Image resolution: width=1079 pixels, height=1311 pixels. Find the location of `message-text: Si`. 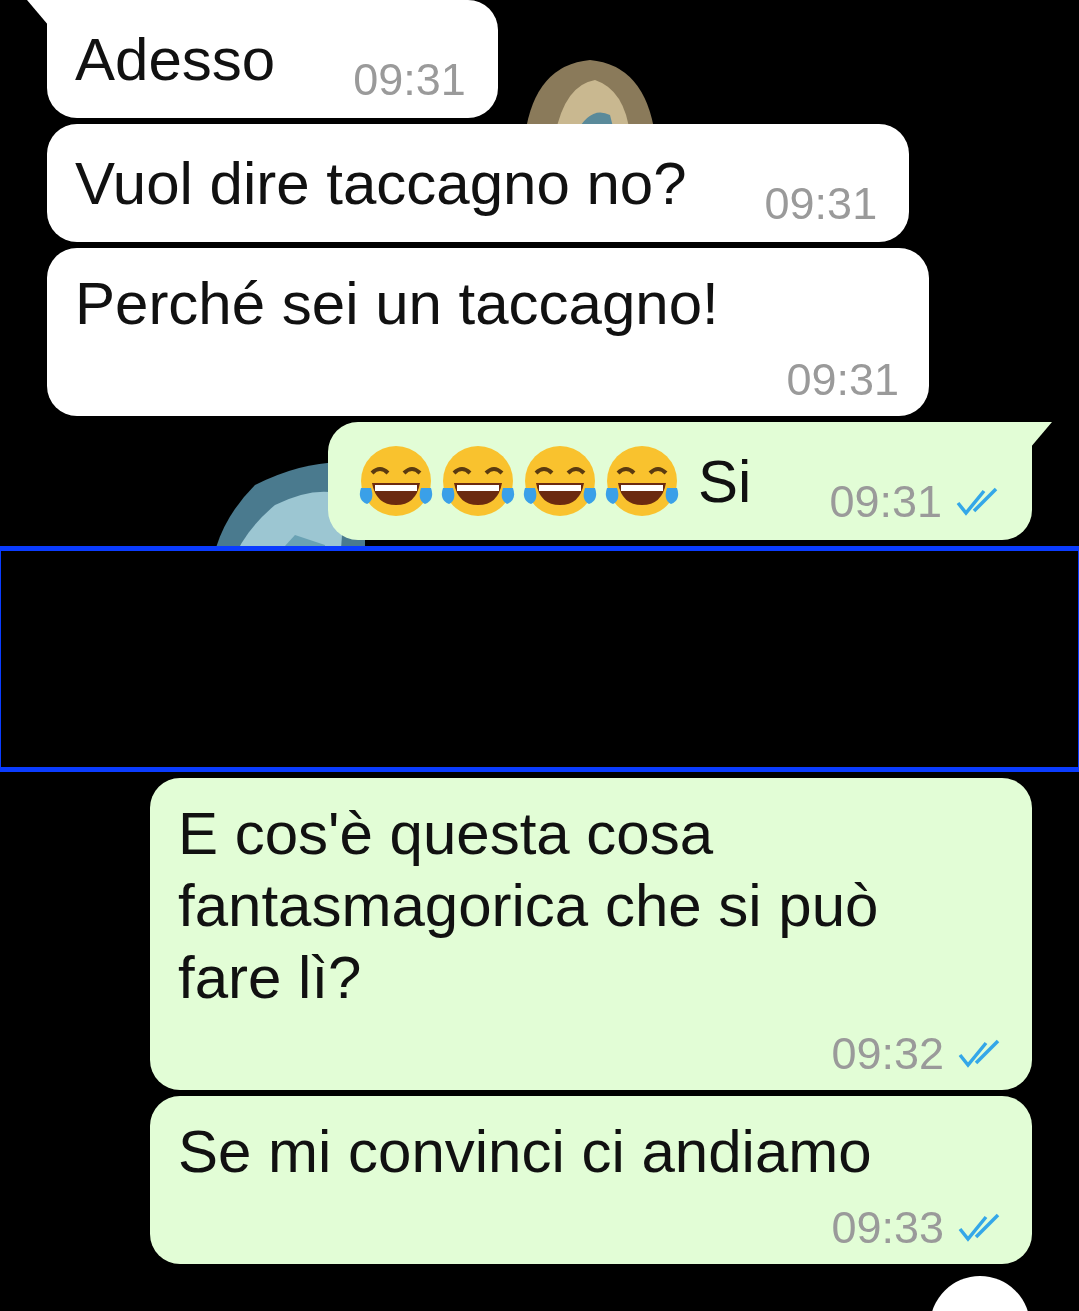

message-text: Si is located at coordinates (725, 482).